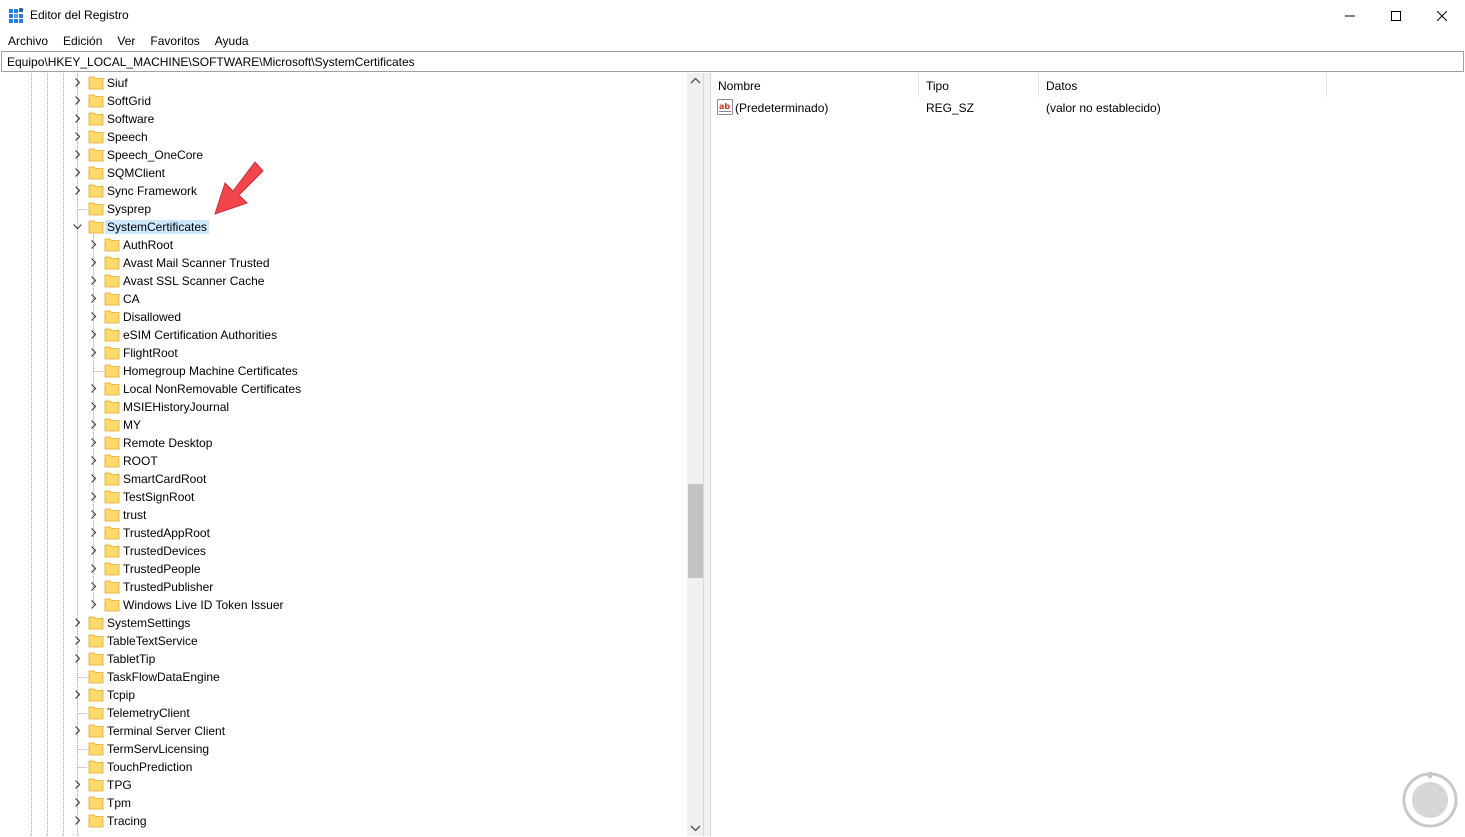  I want to click on tree-item: TabletTip, so click(344, 659).